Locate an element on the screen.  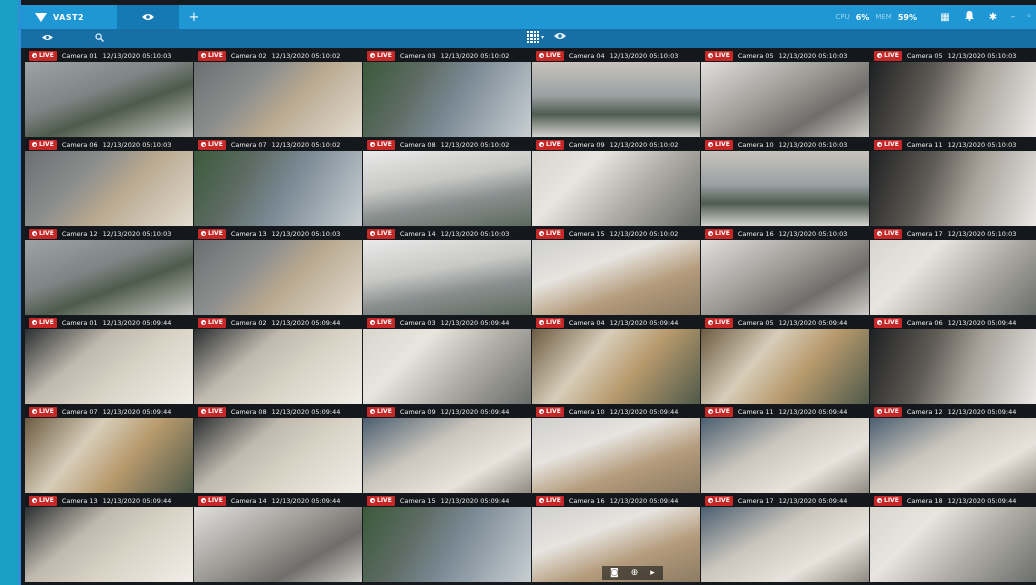
zoom-icon: ⊕ is located at coordinates (635, 573).